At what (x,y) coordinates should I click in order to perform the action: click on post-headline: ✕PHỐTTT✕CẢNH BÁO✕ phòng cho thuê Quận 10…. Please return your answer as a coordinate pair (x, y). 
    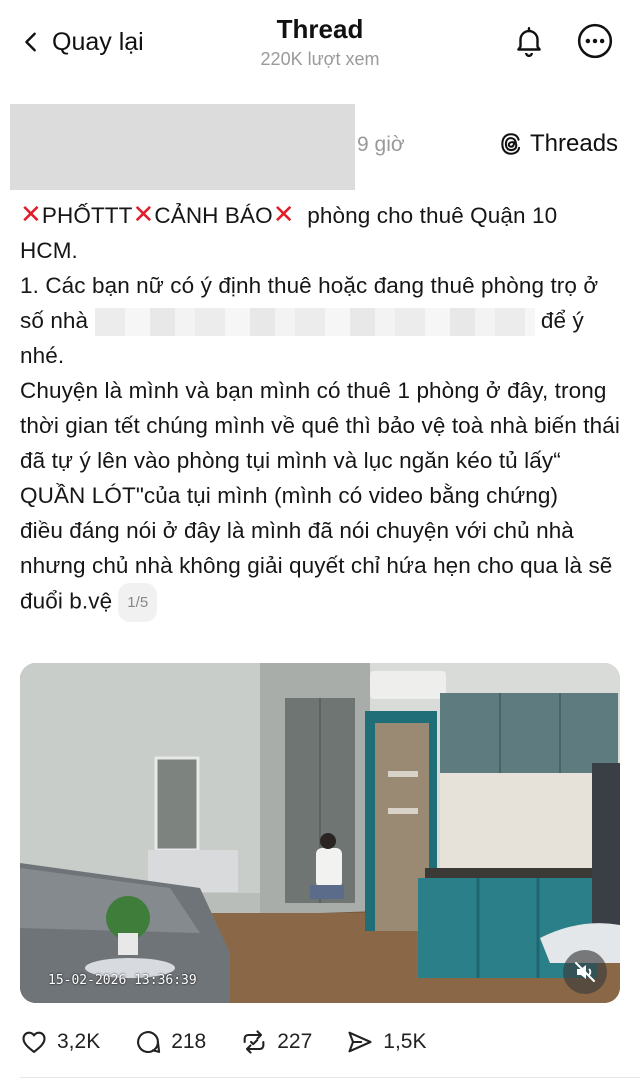
    Looking at the image, I should click on (320, 232).